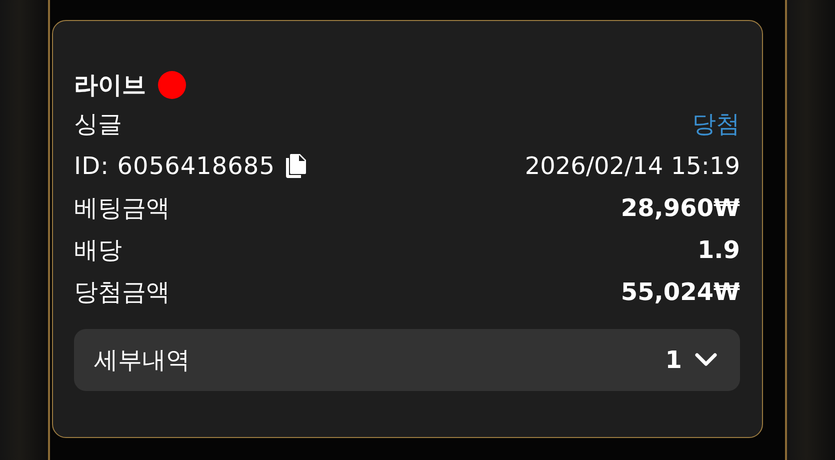 The width and height of the screenshot is (835, 460). What do you see at coordinates (122, 292) in the screenshot?
I see `row-label: 당첨금액` at bounding box center [122, 292].